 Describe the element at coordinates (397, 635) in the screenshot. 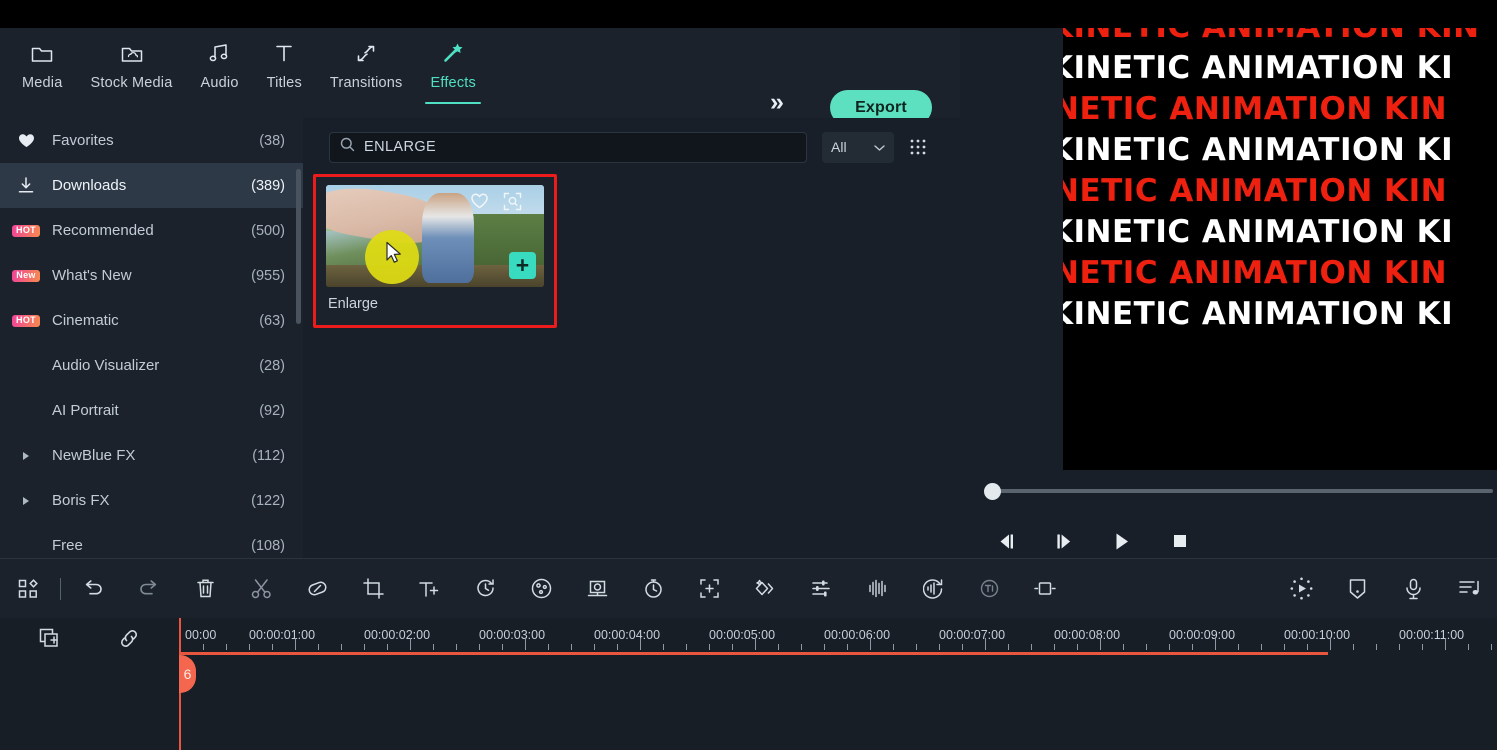

I see `ruler-label: 00:00:02:00` at that location.